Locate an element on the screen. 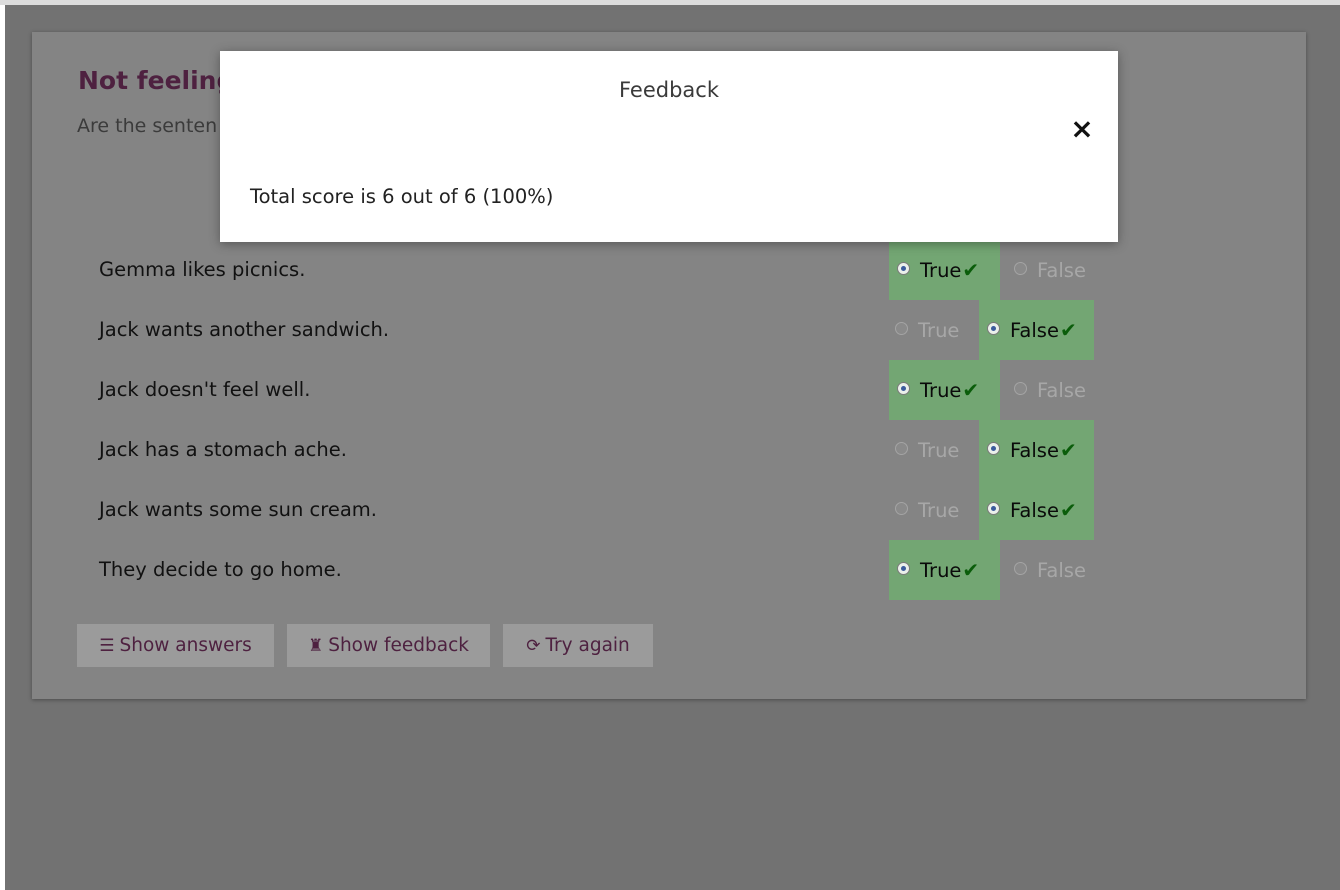 This screenshot has height=890, width=1340. statement-text: Jack wants another sandwich. is located at coordinates (244, 329).